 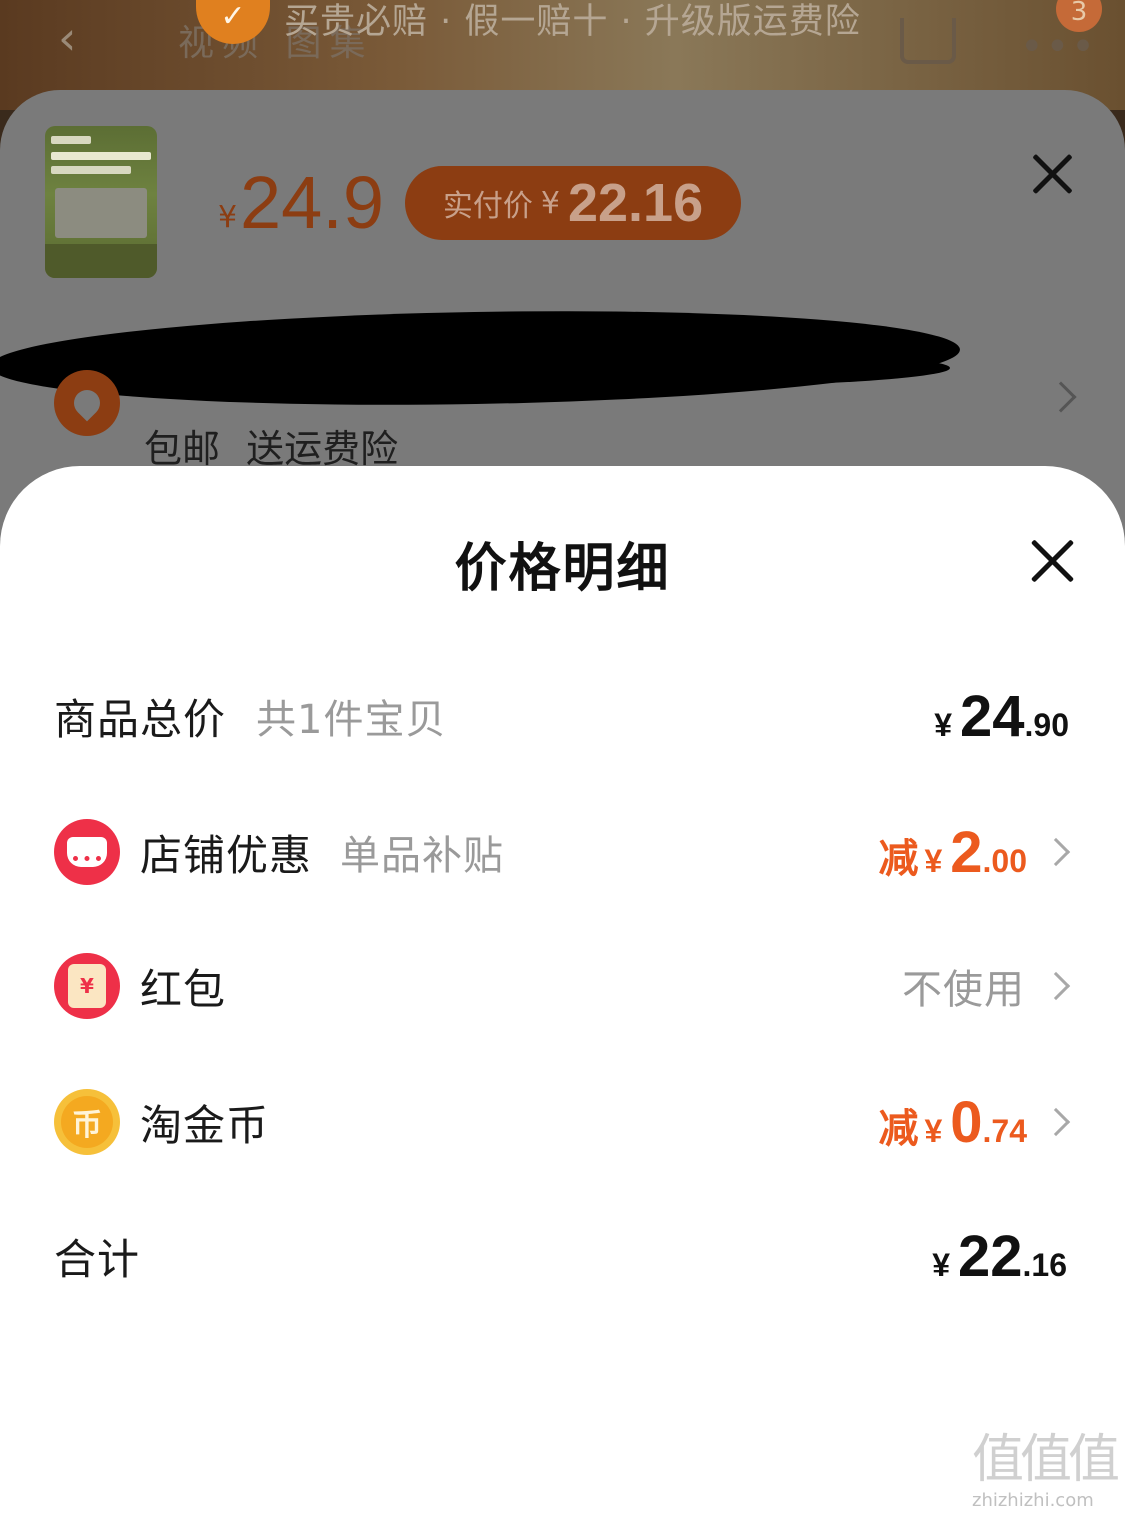 I want to click on actual-pay-label: 实付价, so click(x=487, y=206).